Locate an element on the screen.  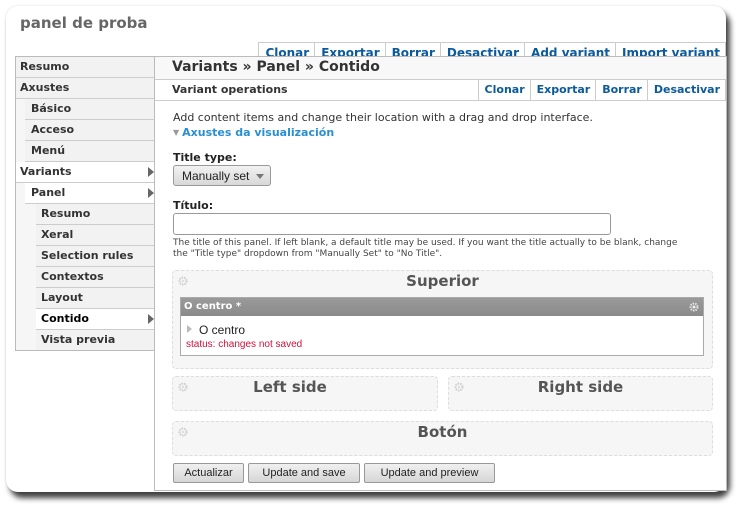
title-type-select: Manually set is located at coordinates (222, 175).